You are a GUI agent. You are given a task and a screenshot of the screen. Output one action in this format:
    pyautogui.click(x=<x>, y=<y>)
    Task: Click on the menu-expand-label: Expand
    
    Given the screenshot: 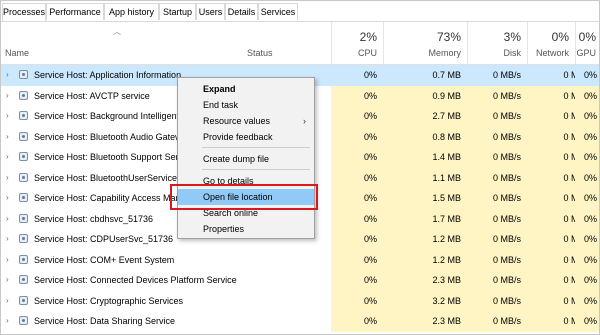 What is the action you would take?
    pyautogui.click(x=219, y=89)
    